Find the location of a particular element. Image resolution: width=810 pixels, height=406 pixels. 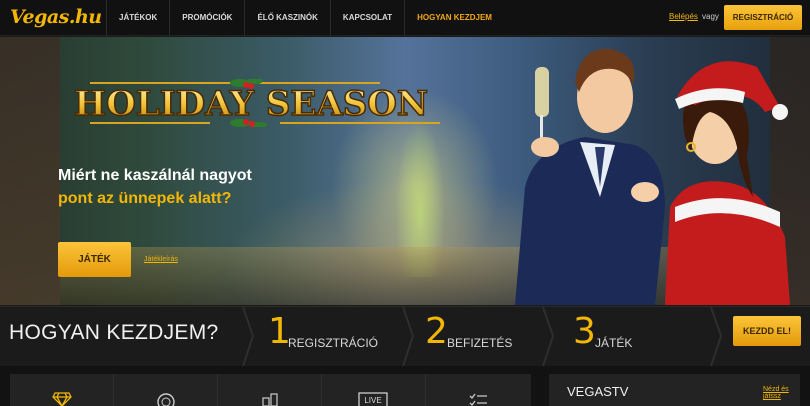

category-table-games is located at coordinates (166, 390).